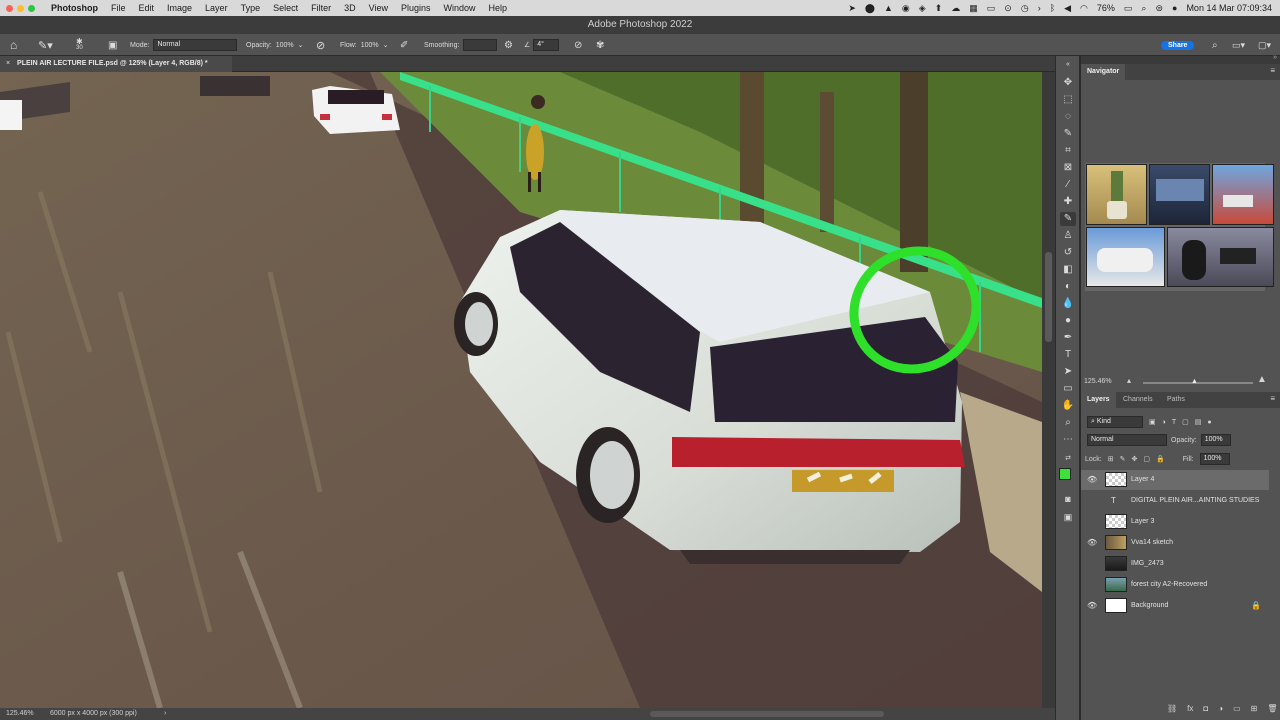  I want to click on cloud-icon: ☁, so click(955, 8).